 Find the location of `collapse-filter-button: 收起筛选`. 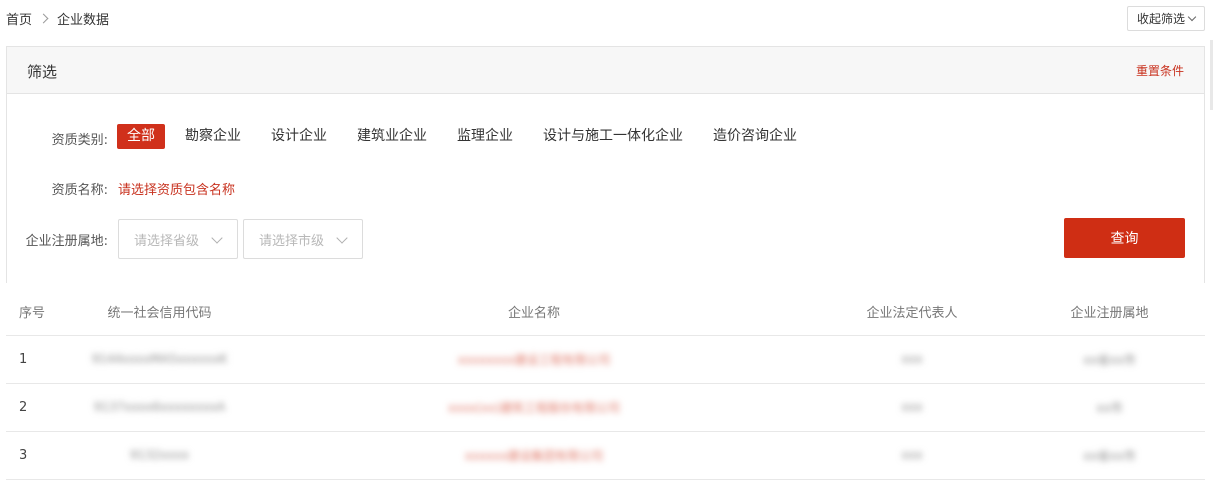

collapse-filter-button: 收起筛选 is located at coordinates (1166, 18).